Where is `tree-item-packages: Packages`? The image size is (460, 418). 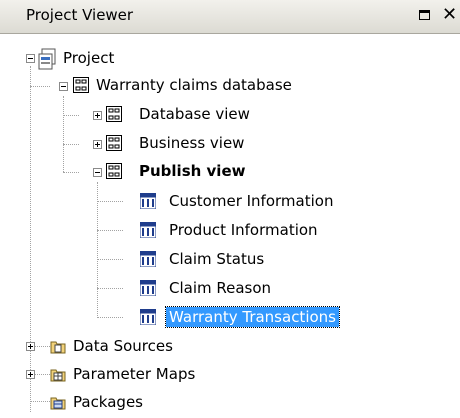
tree-item-packages: Packages is located at coordinates (108, 402).